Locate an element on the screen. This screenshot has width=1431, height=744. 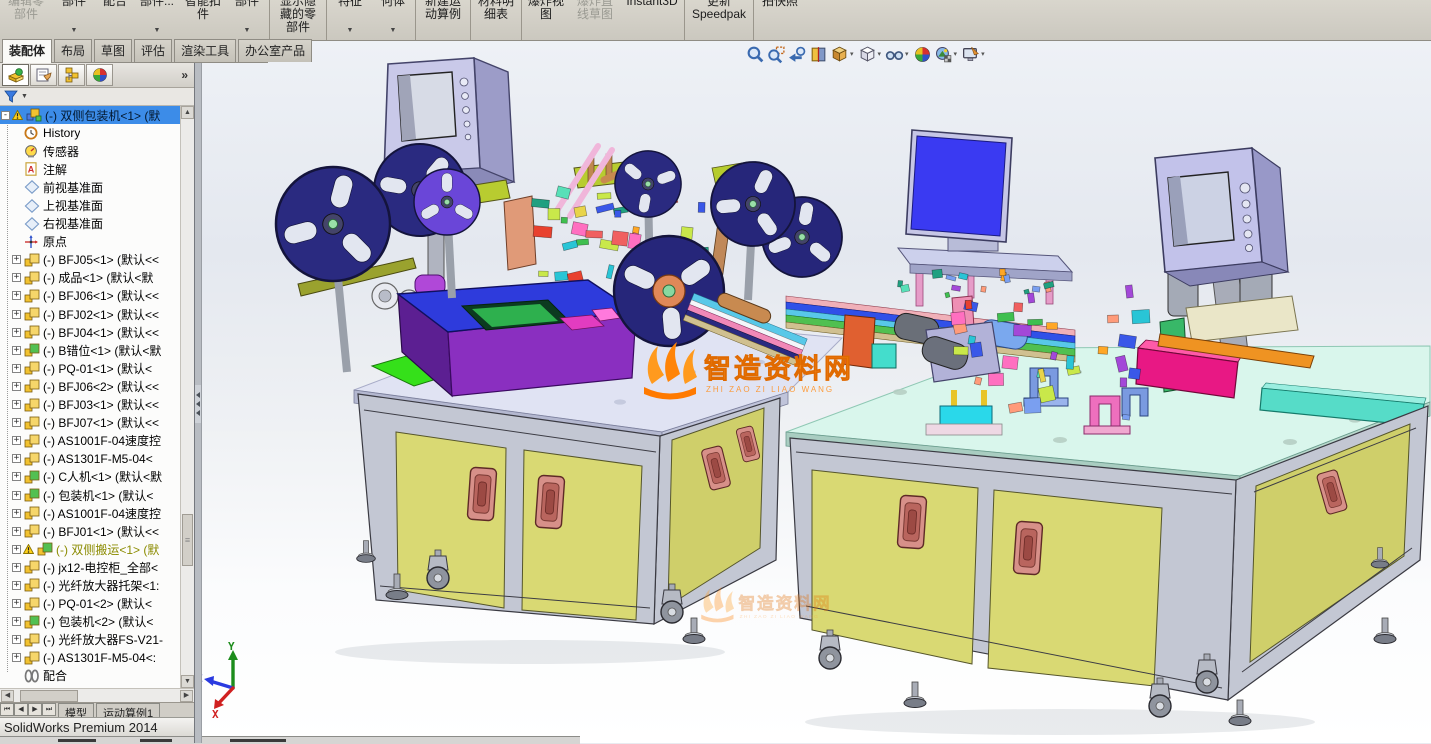
motion-tab-模型: 模型 is located at coordinates (76, 710).